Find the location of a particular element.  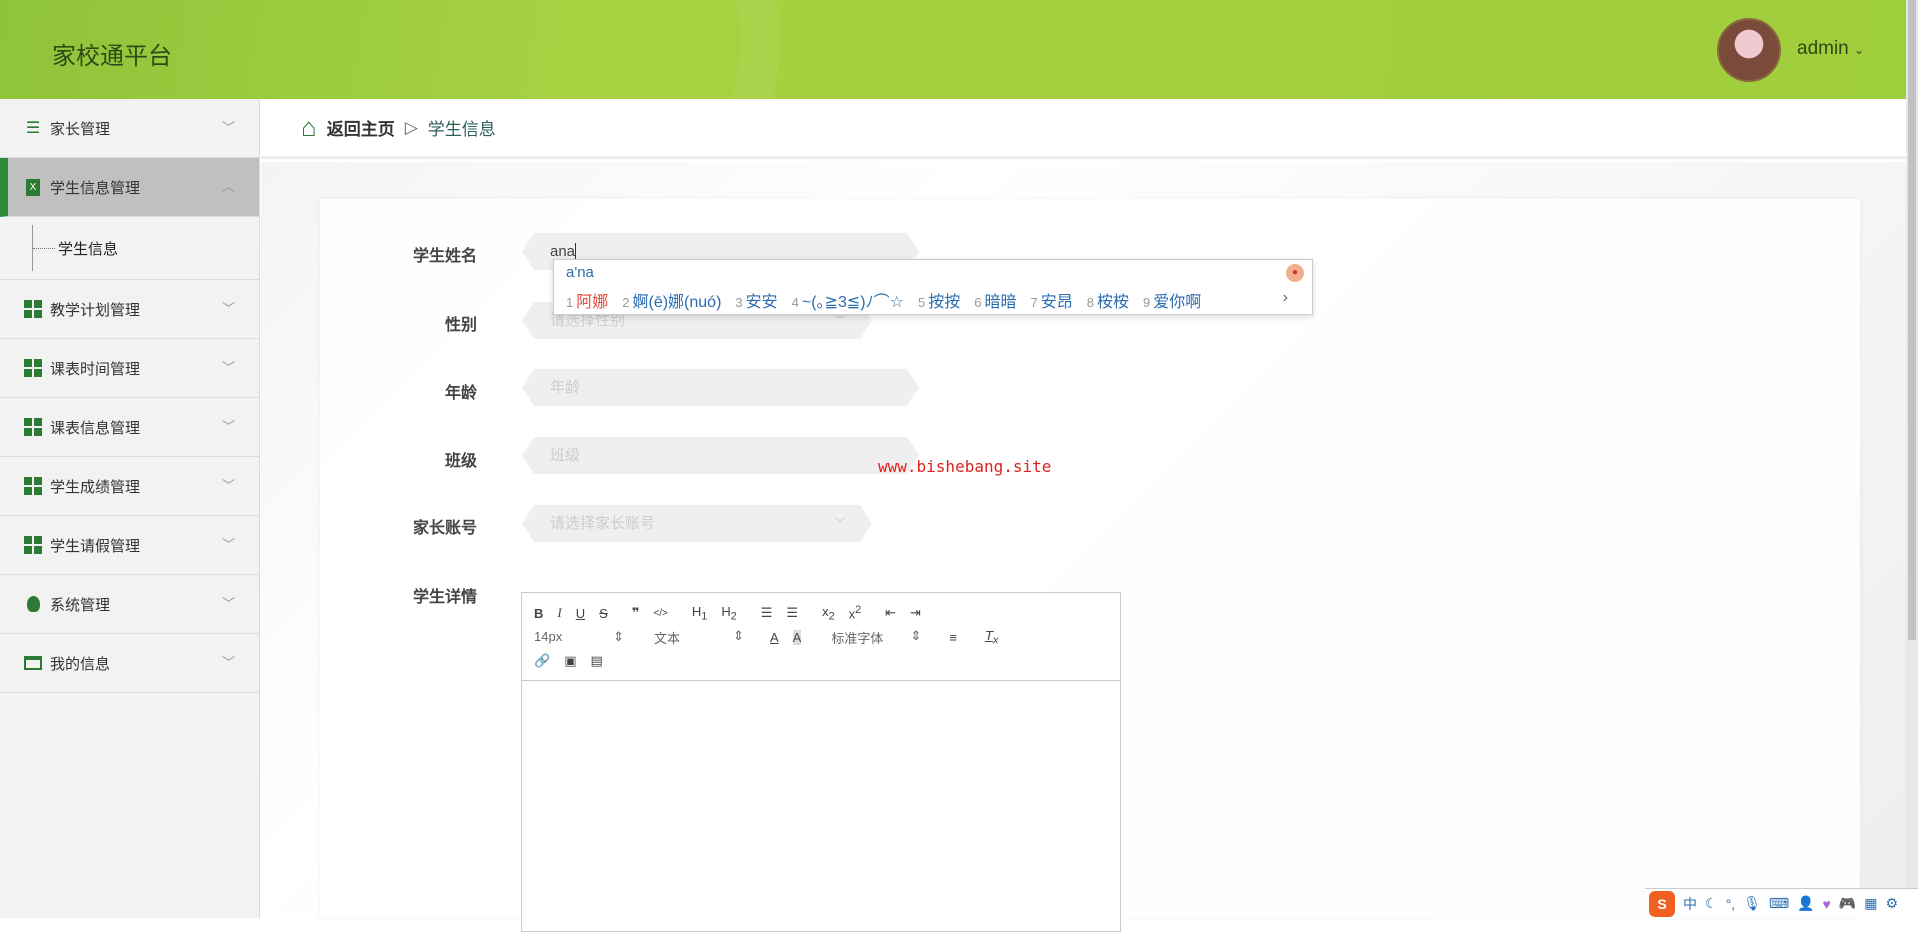

age-label: 年龄 is located at coordinates (460, 393).